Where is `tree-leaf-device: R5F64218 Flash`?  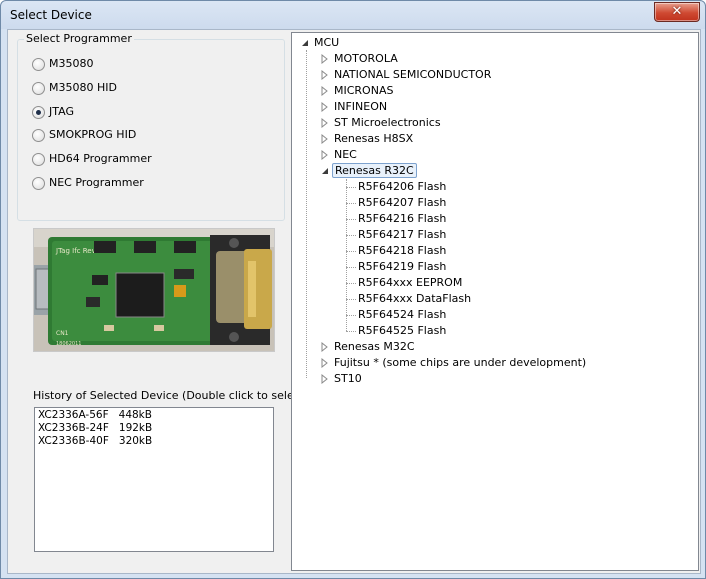
tree-leaf-device: R5F64218 Flash is located at coordinates (402, 250).